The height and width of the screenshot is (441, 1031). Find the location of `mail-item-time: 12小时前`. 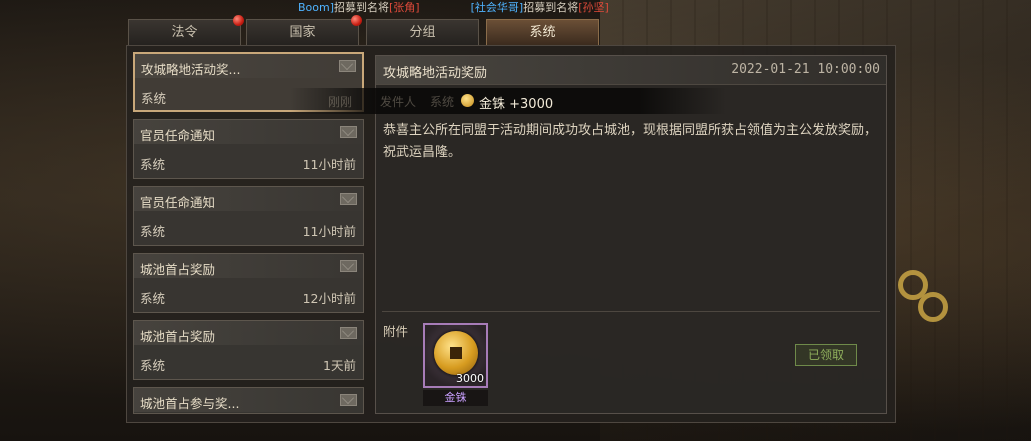

mail-item-time: 12小时前 is located at coordinates (329, 298).